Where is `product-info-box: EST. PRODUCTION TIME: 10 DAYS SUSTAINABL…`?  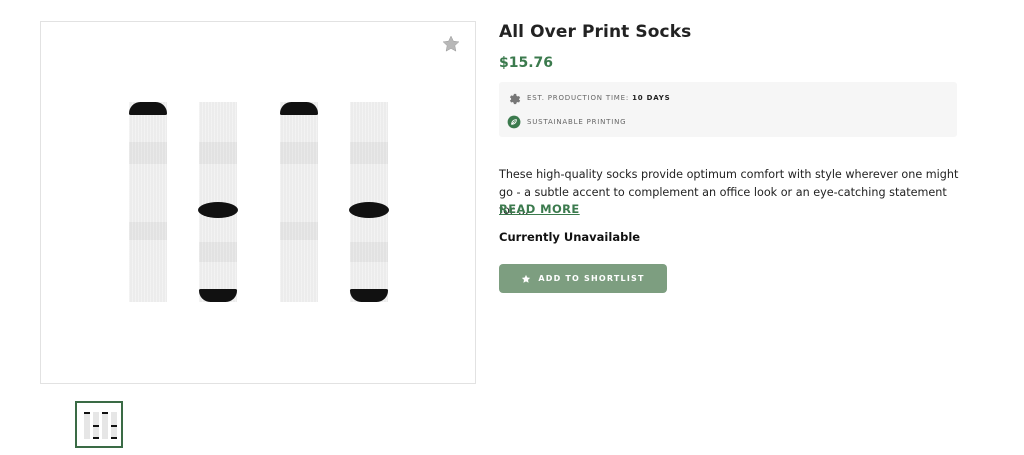
product-info-box: EST. PRODUCTION TIME: 10 DAYS SUSTAINABL… is located at coordinates (728, 109).